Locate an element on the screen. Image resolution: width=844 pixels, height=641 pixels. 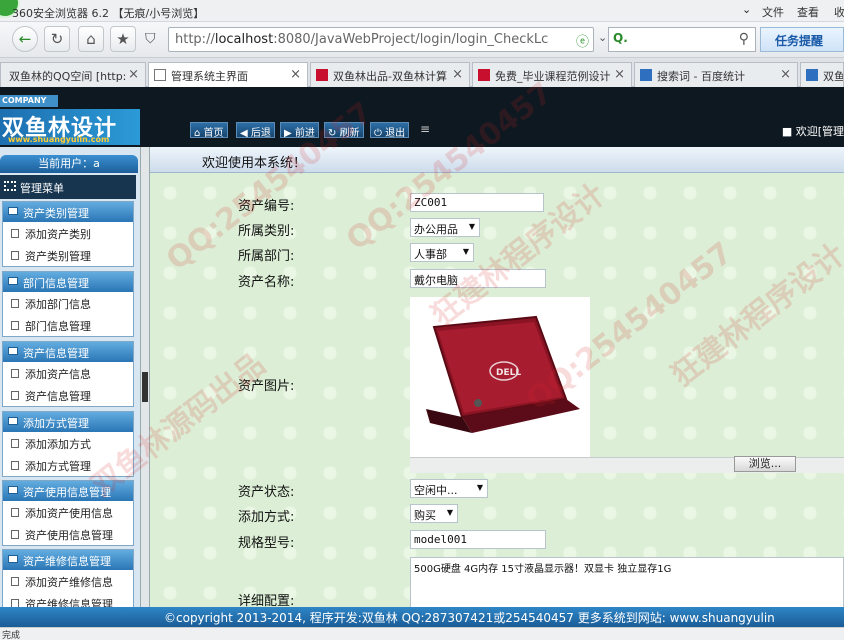
laptop-brand: DELL is located at coordinates (508, 373).